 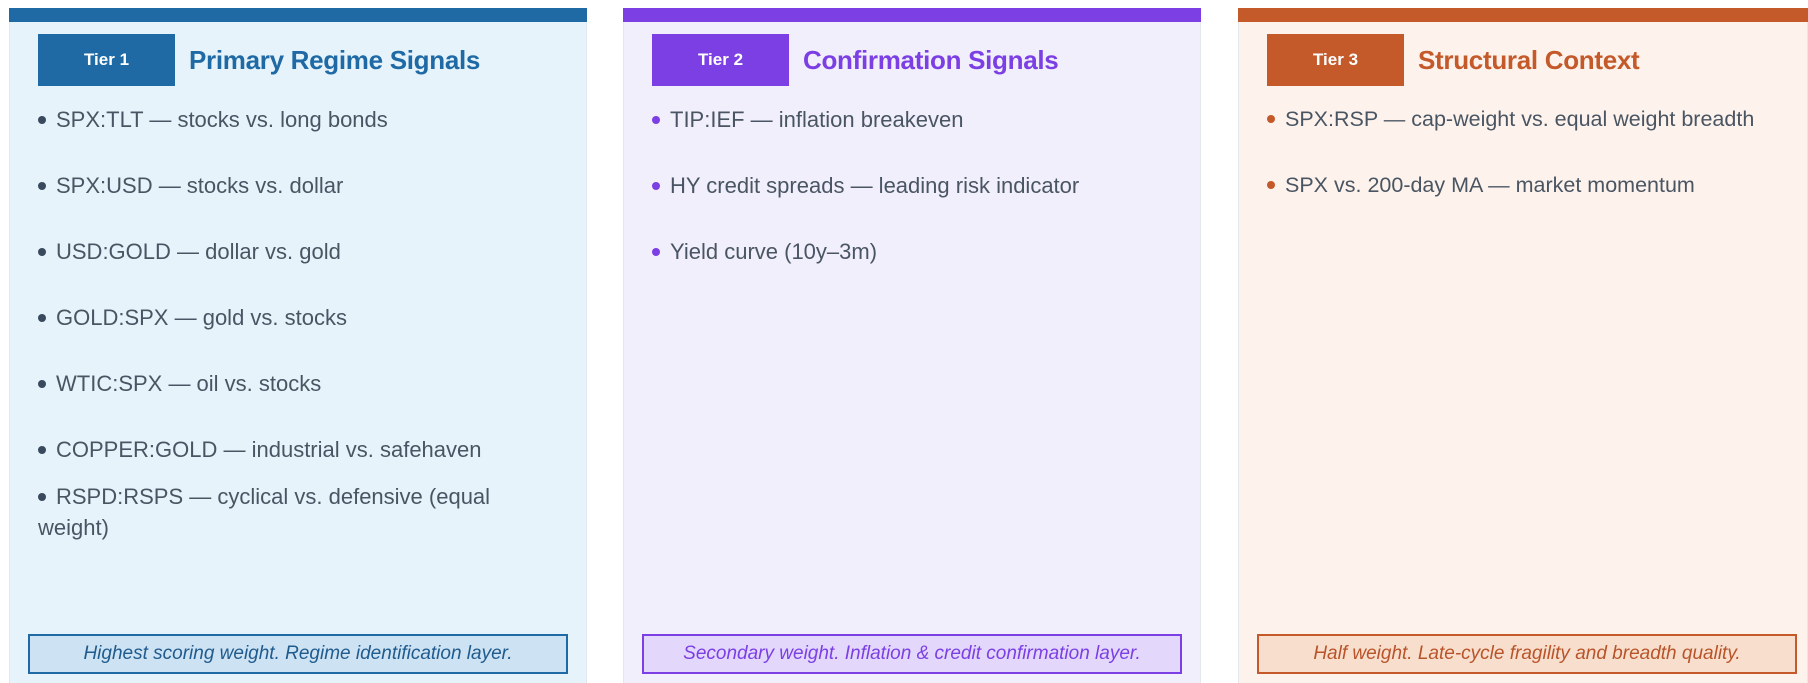 What do you see at coordinates (302, 119) in the screenshot?
I see `list-item: SPX:TLT — stocks vs. long bonds` at bounding box center [302, 119].